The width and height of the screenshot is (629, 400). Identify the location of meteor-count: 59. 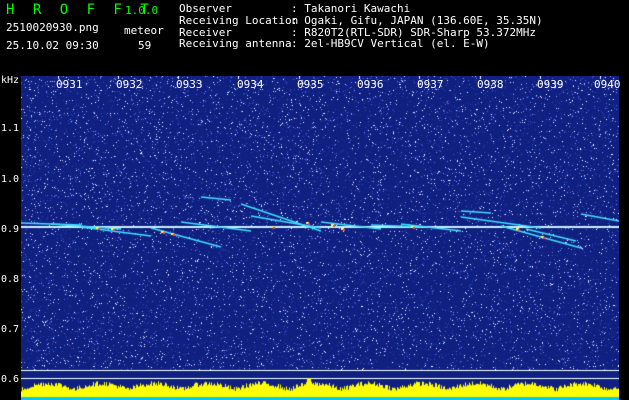
(145, 45).